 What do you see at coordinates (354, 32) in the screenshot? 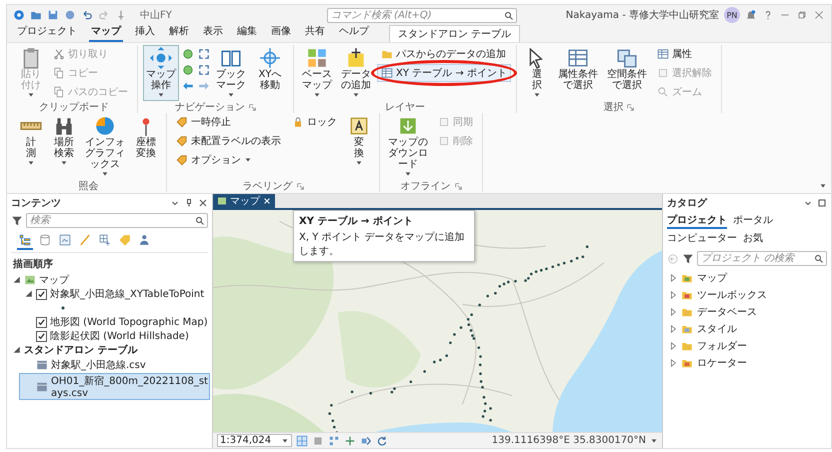
I see `ribbon-tab: ヘルプ` at bounding box center [354, 32].